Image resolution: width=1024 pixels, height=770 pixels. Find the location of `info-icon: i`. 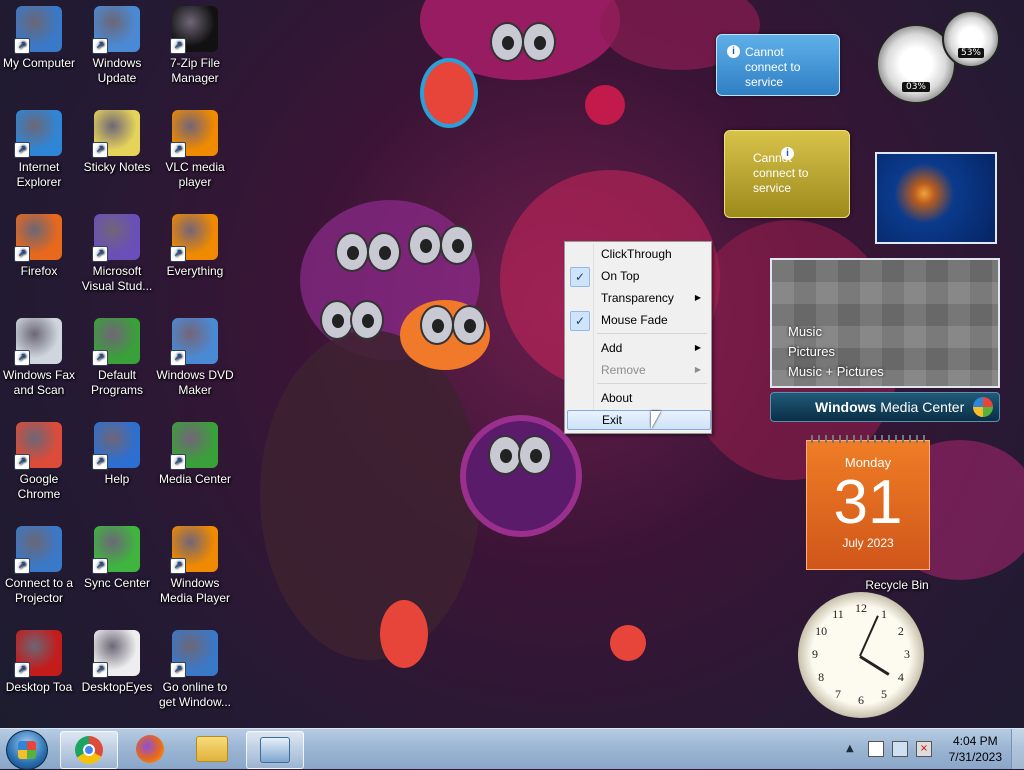

info-icon: i is located at coordinates (787, 153).